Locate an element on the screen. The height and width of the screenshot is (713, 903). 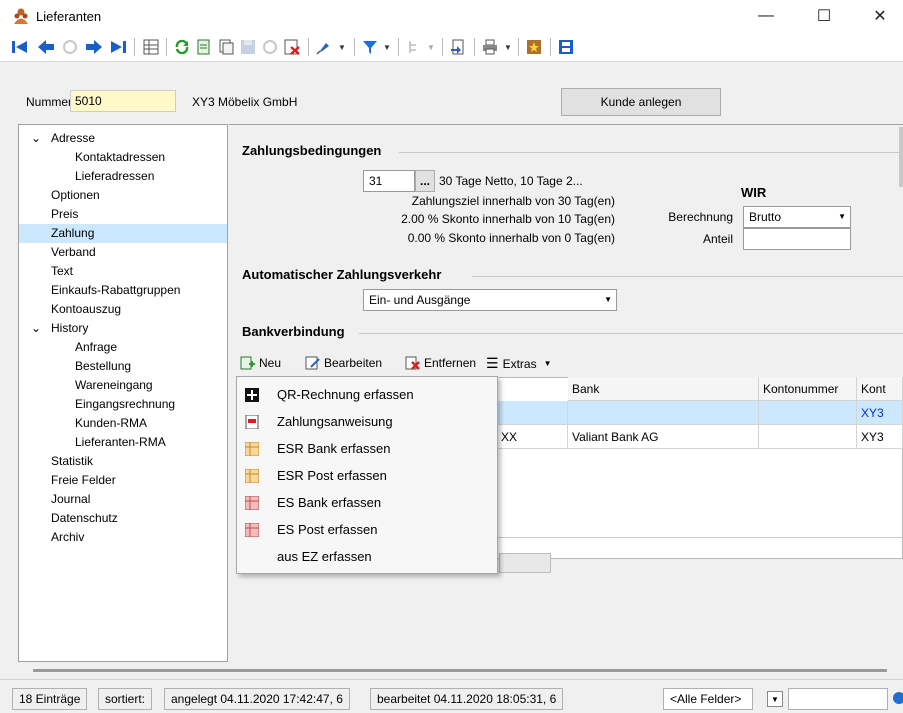
search-icon is located at coordinates (898, 698).